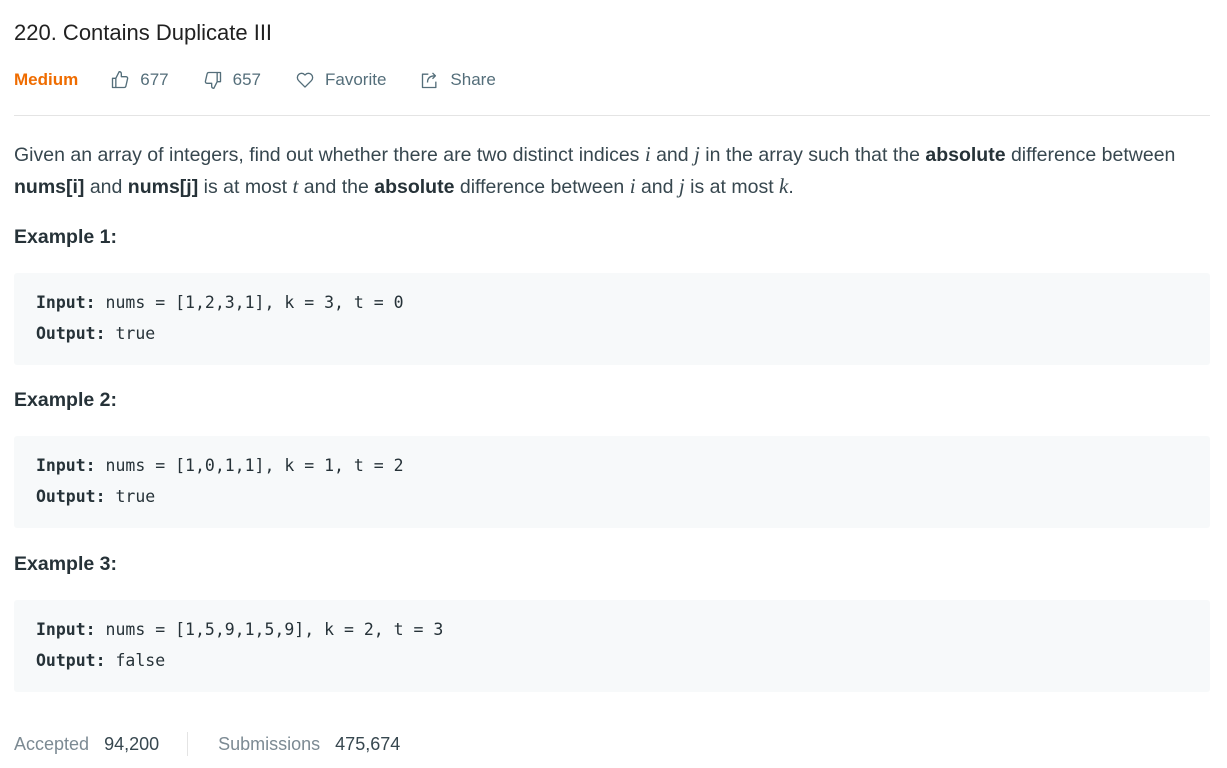  Describe the element at coordinates (305, 80) in the screenshot. I see `heart-icon` at that location.